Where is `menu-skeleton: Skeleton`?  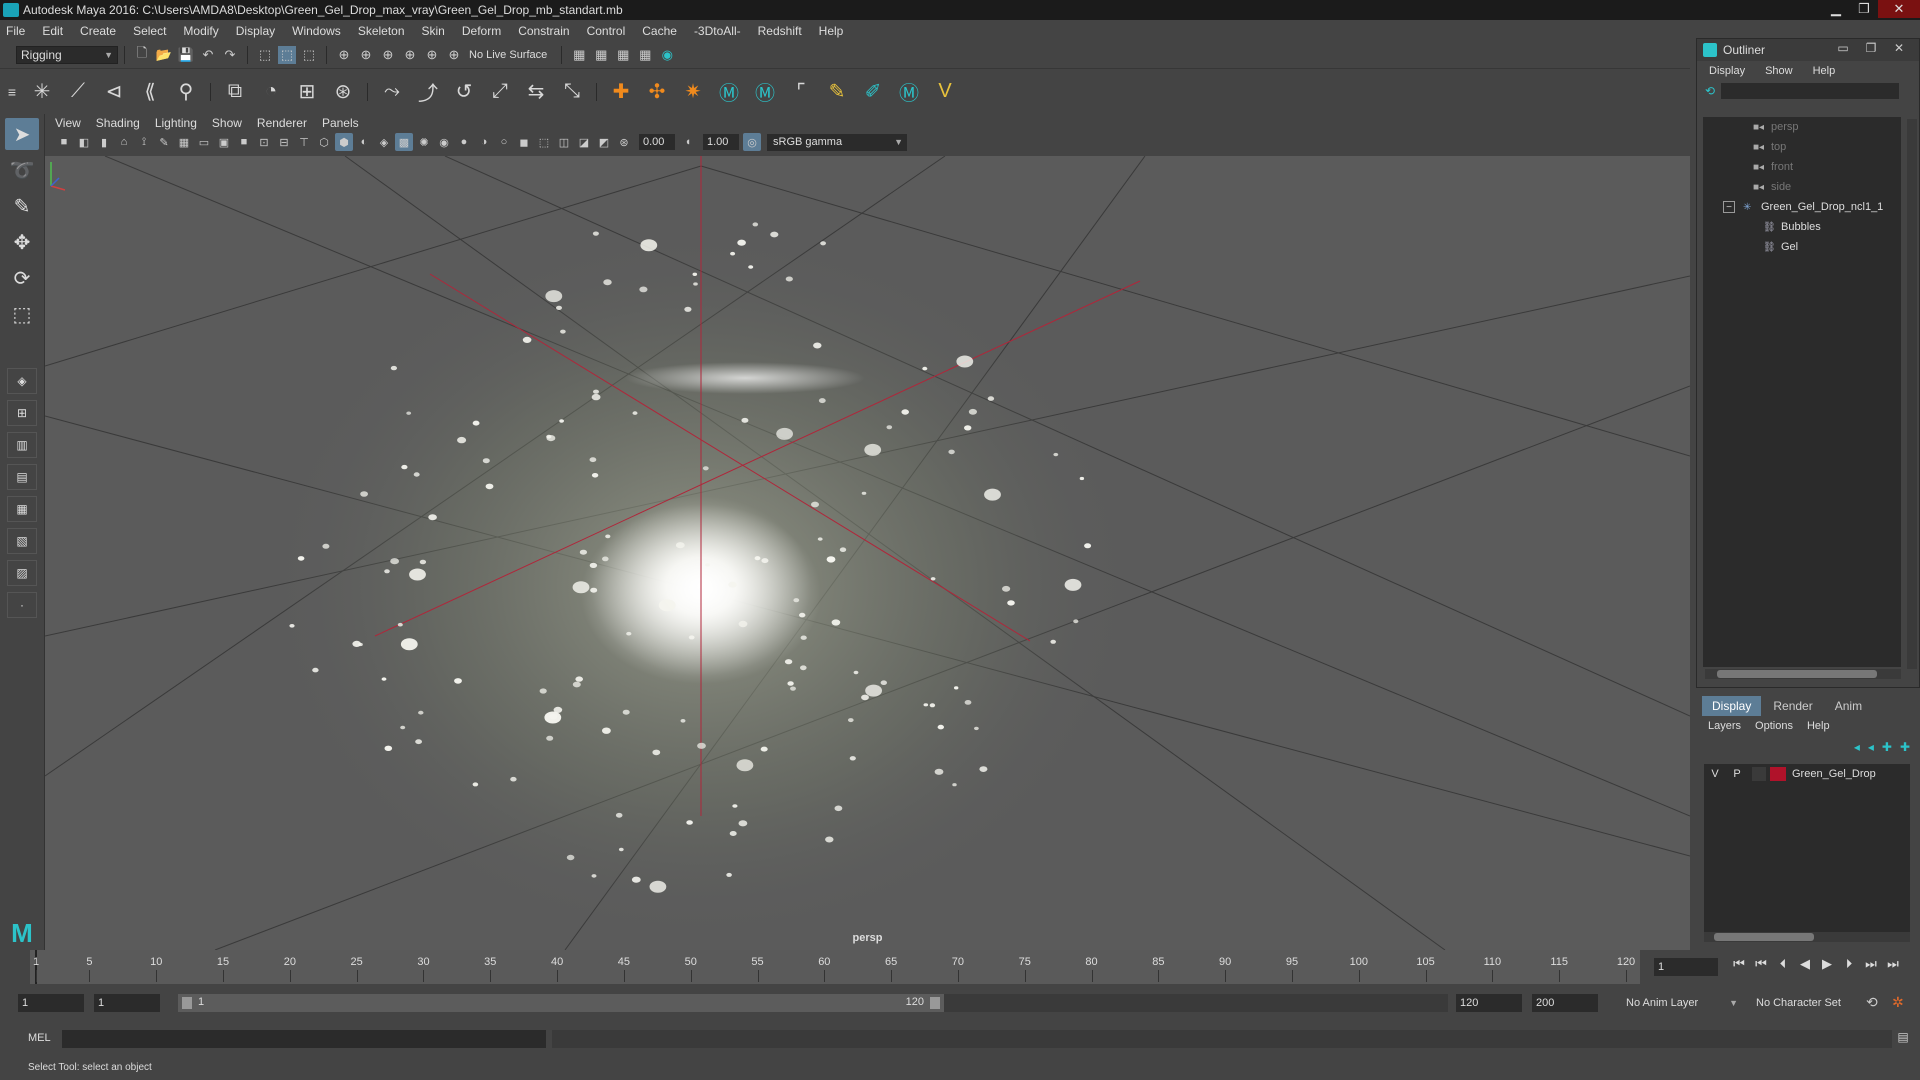
menu-skeleton: Skeleton is located at coordinates (381, 31).